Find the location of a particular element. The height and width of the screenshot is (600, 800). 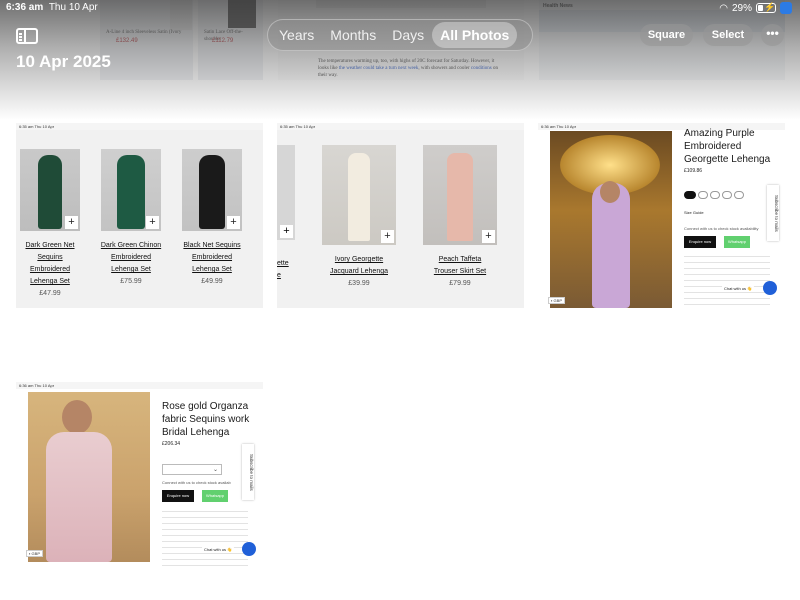

size-guide-link: Size Guide is located at coordinates (694, 213).